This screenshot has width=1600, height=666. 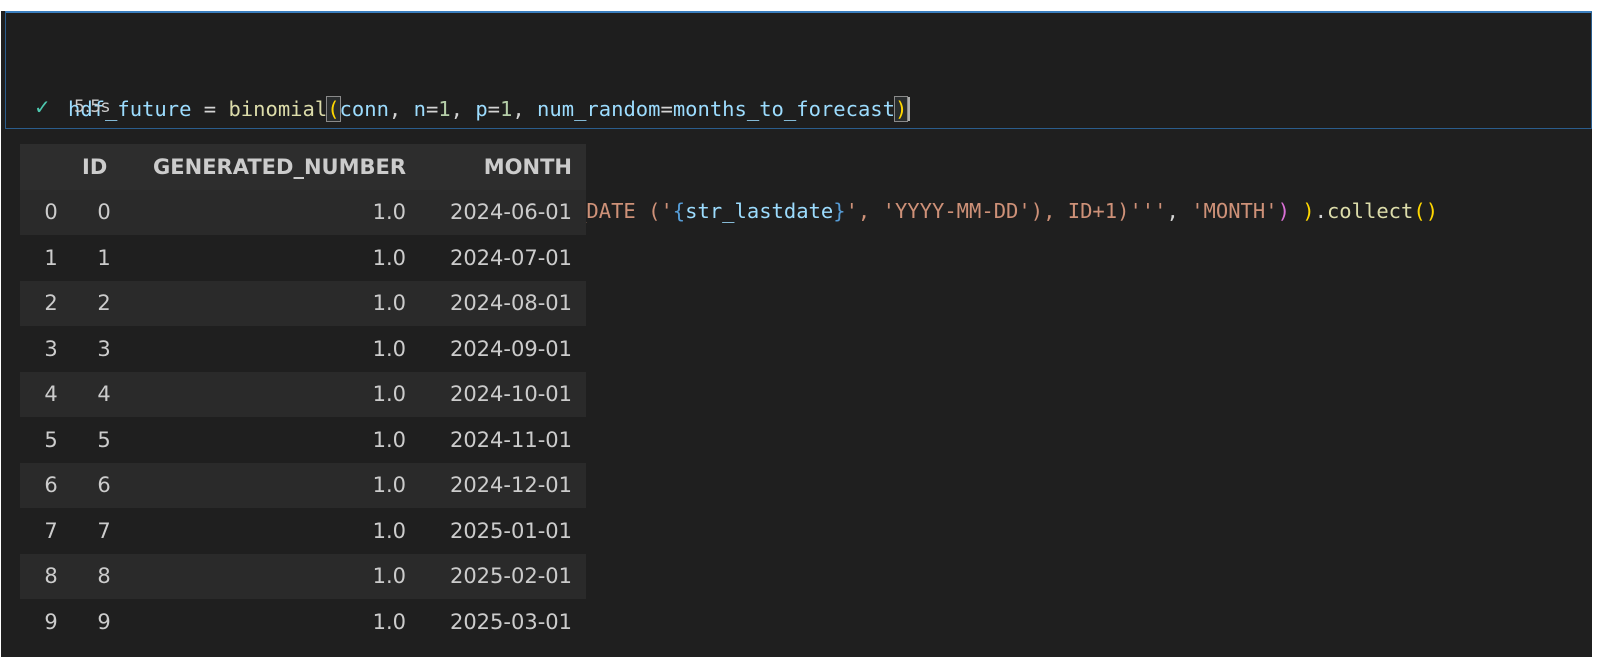 What do you see at coordinates (303, 303) in the screenshot?
I see `table-row: 2 2 1.0 2024-08-01` at bounding box center [303, 303].